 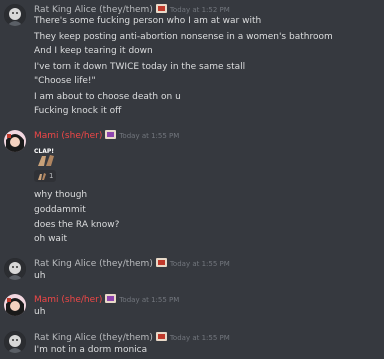 I want to click on message-line: Fucking knock it off, so click(x=78, y=111).